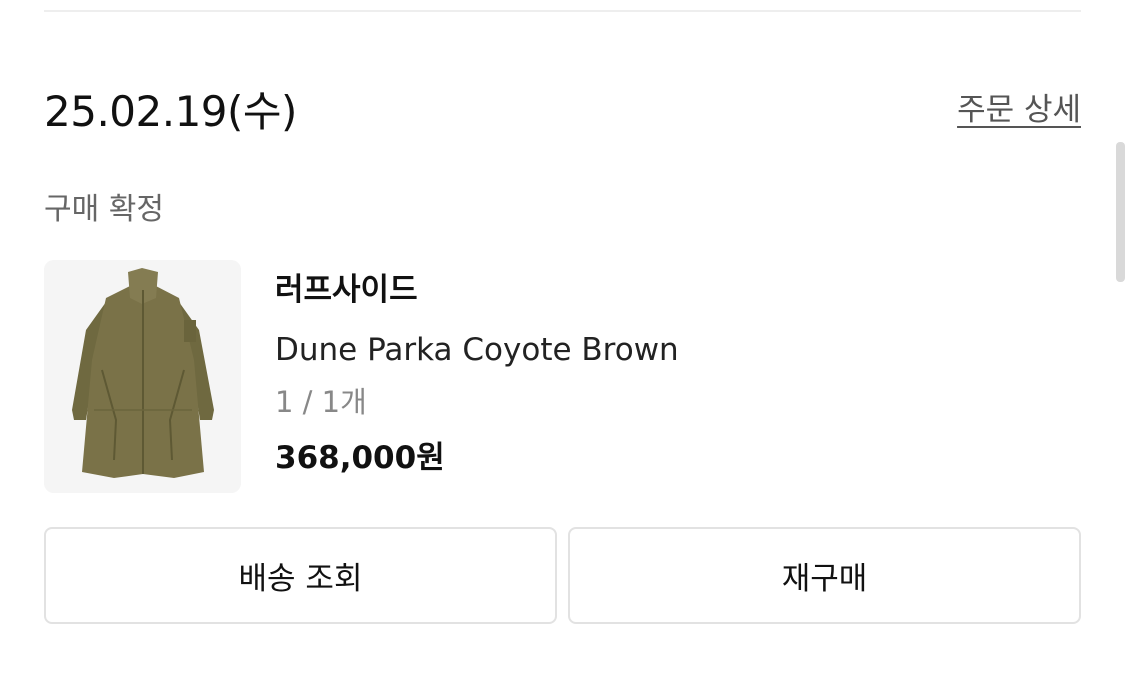  What do you see at coordinates (300, 575) in the screenshot?
I see `track-delivery-button: 배송 조회` at bounding box center [300, 575].